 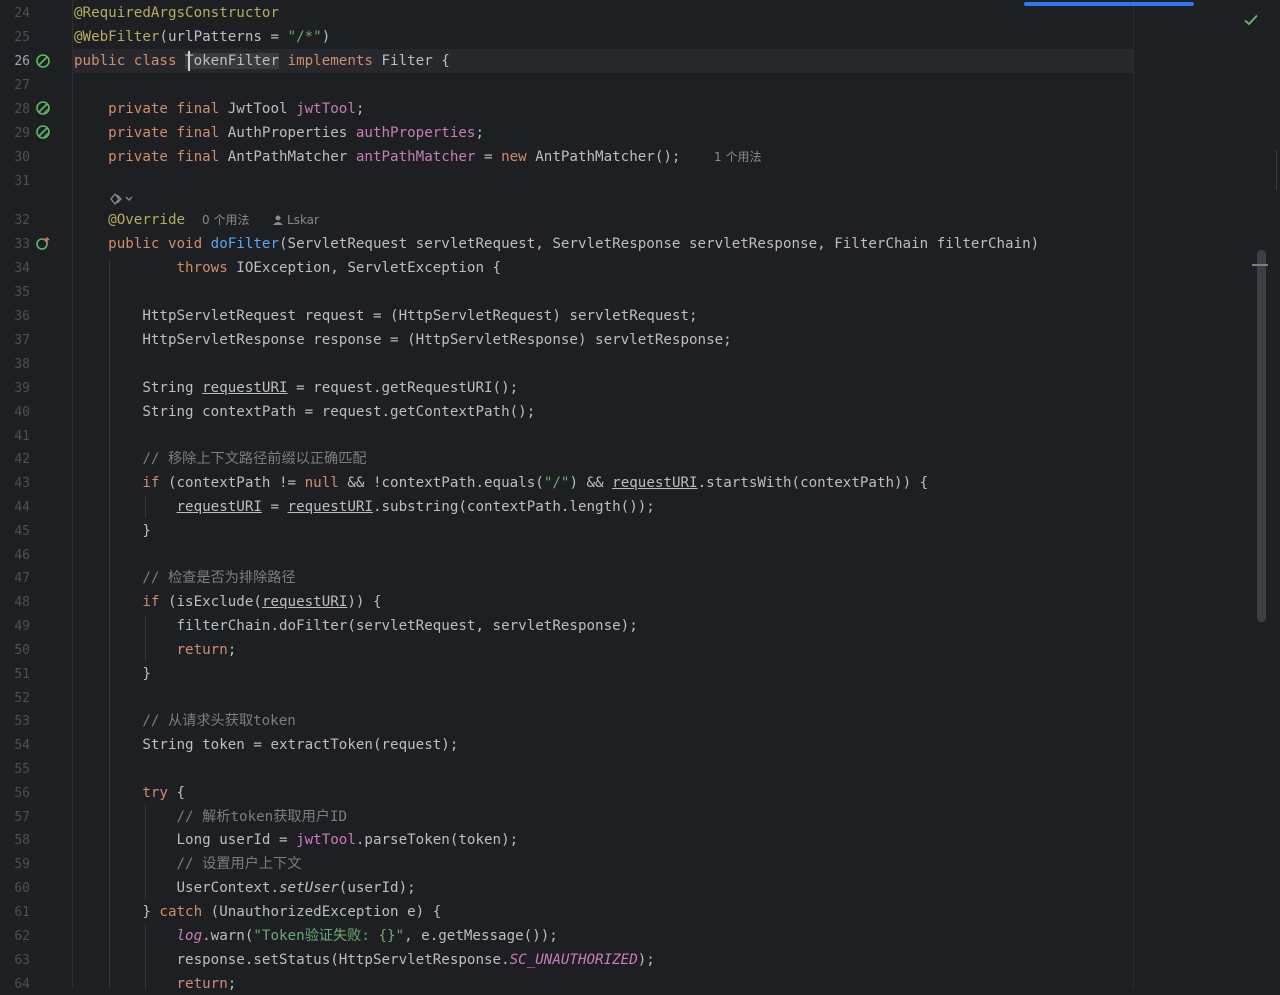 What do you see at coordinates (202, 37) in the screenshot?
I see `code-line-25: @WebFilter(urlPatterns = "/*")` at bounding box center [202, 37].